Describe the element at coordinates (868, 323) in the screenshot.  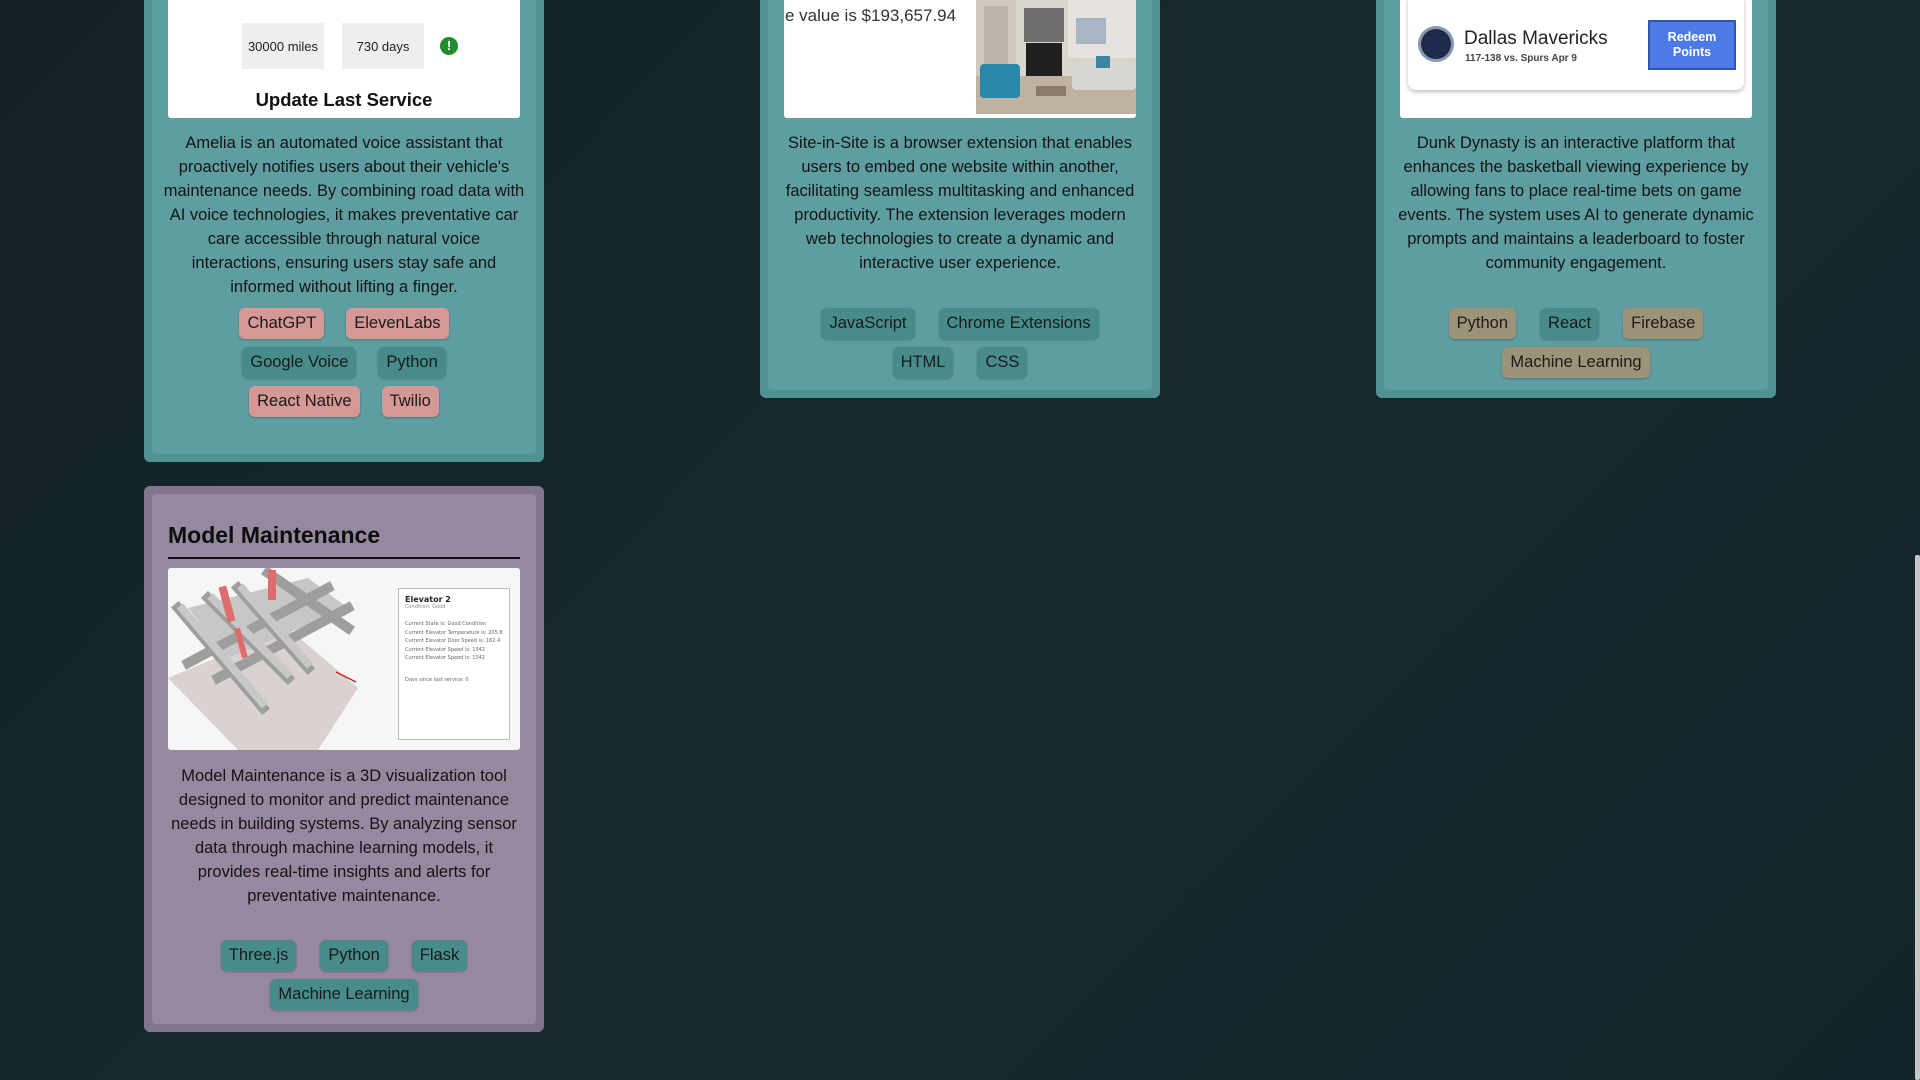
I see `tag-javascript: JavaScript` at that location.